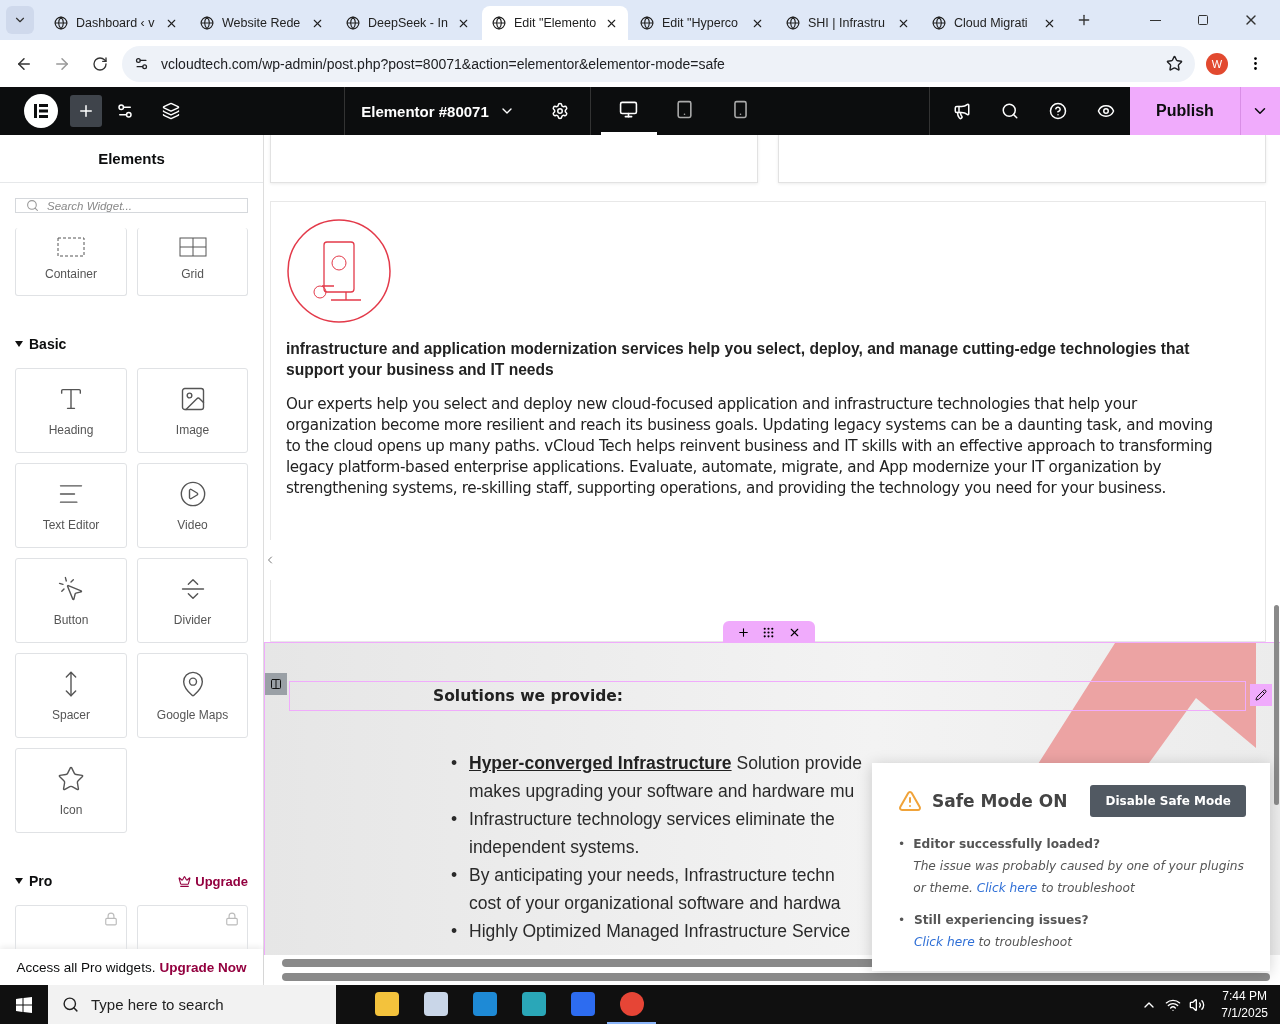  I want to click on tablet-icon, so click(685, 109).